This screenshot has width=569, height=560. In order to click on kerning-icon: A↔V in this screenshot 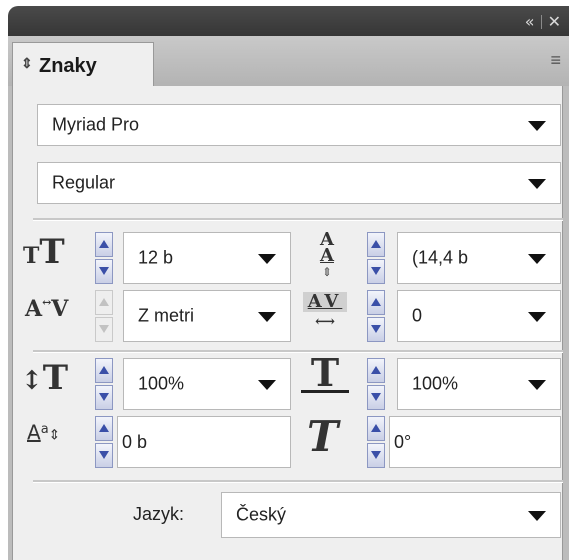, I will do `click(47, 309)`.